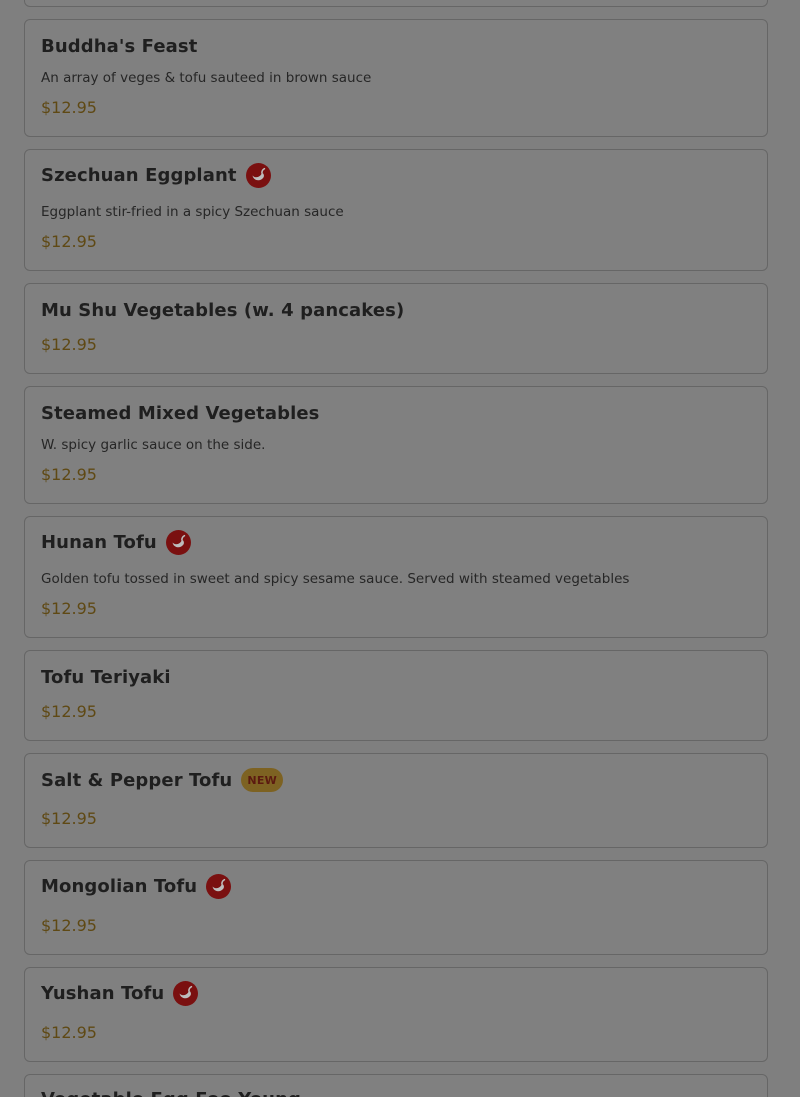  What do you see at coordinates (396, 907) in the screenshot?
I see `menu-item-card: Mongolian Tofu $12.95` at bounding box center [396, 907].